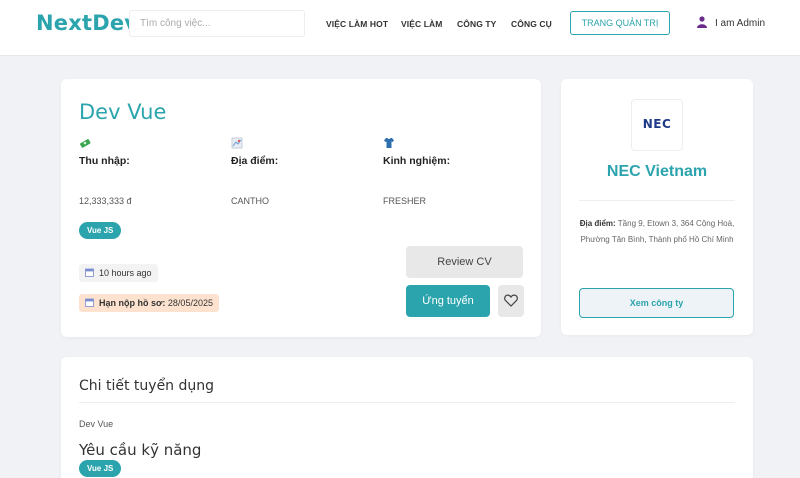  I want to click on user-name: I am Admin, so click(740, 23).